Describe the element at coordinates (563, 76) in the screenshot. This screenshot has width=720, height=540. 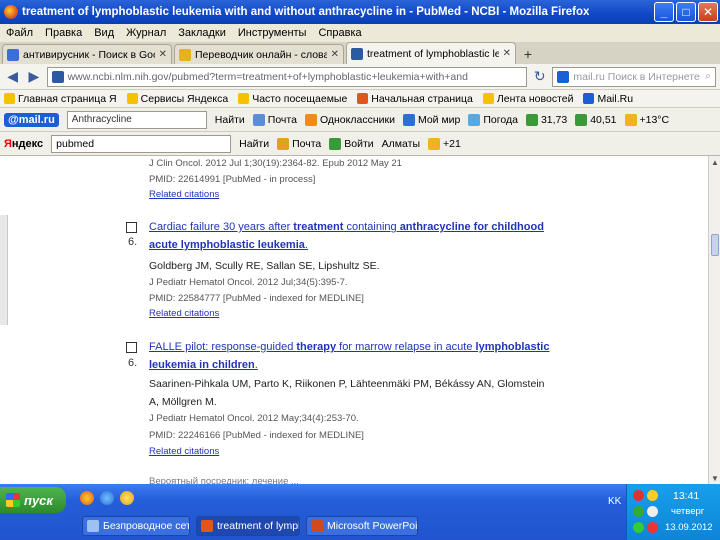
I see `mailru-search-icon` at that location.